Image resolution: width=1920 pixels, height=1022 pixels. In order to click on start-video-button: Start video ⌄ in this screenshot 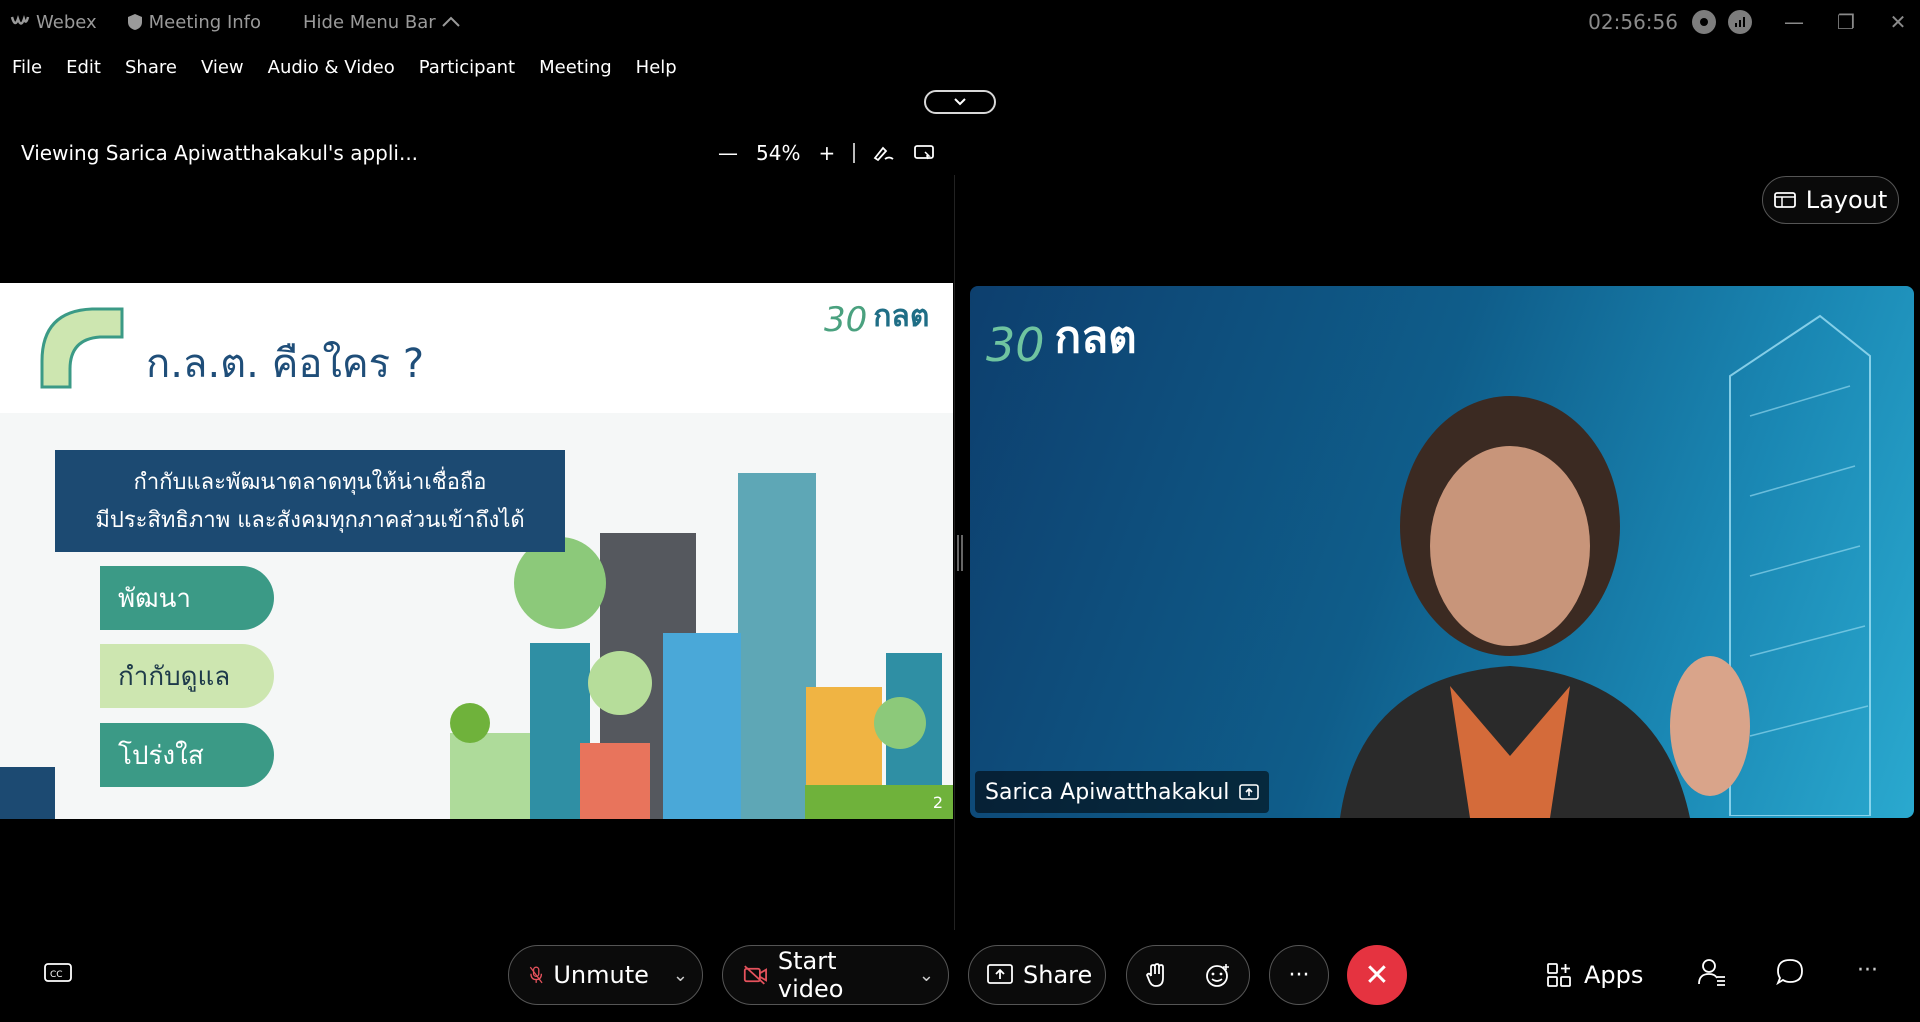, I will do `click(835, 975)`.